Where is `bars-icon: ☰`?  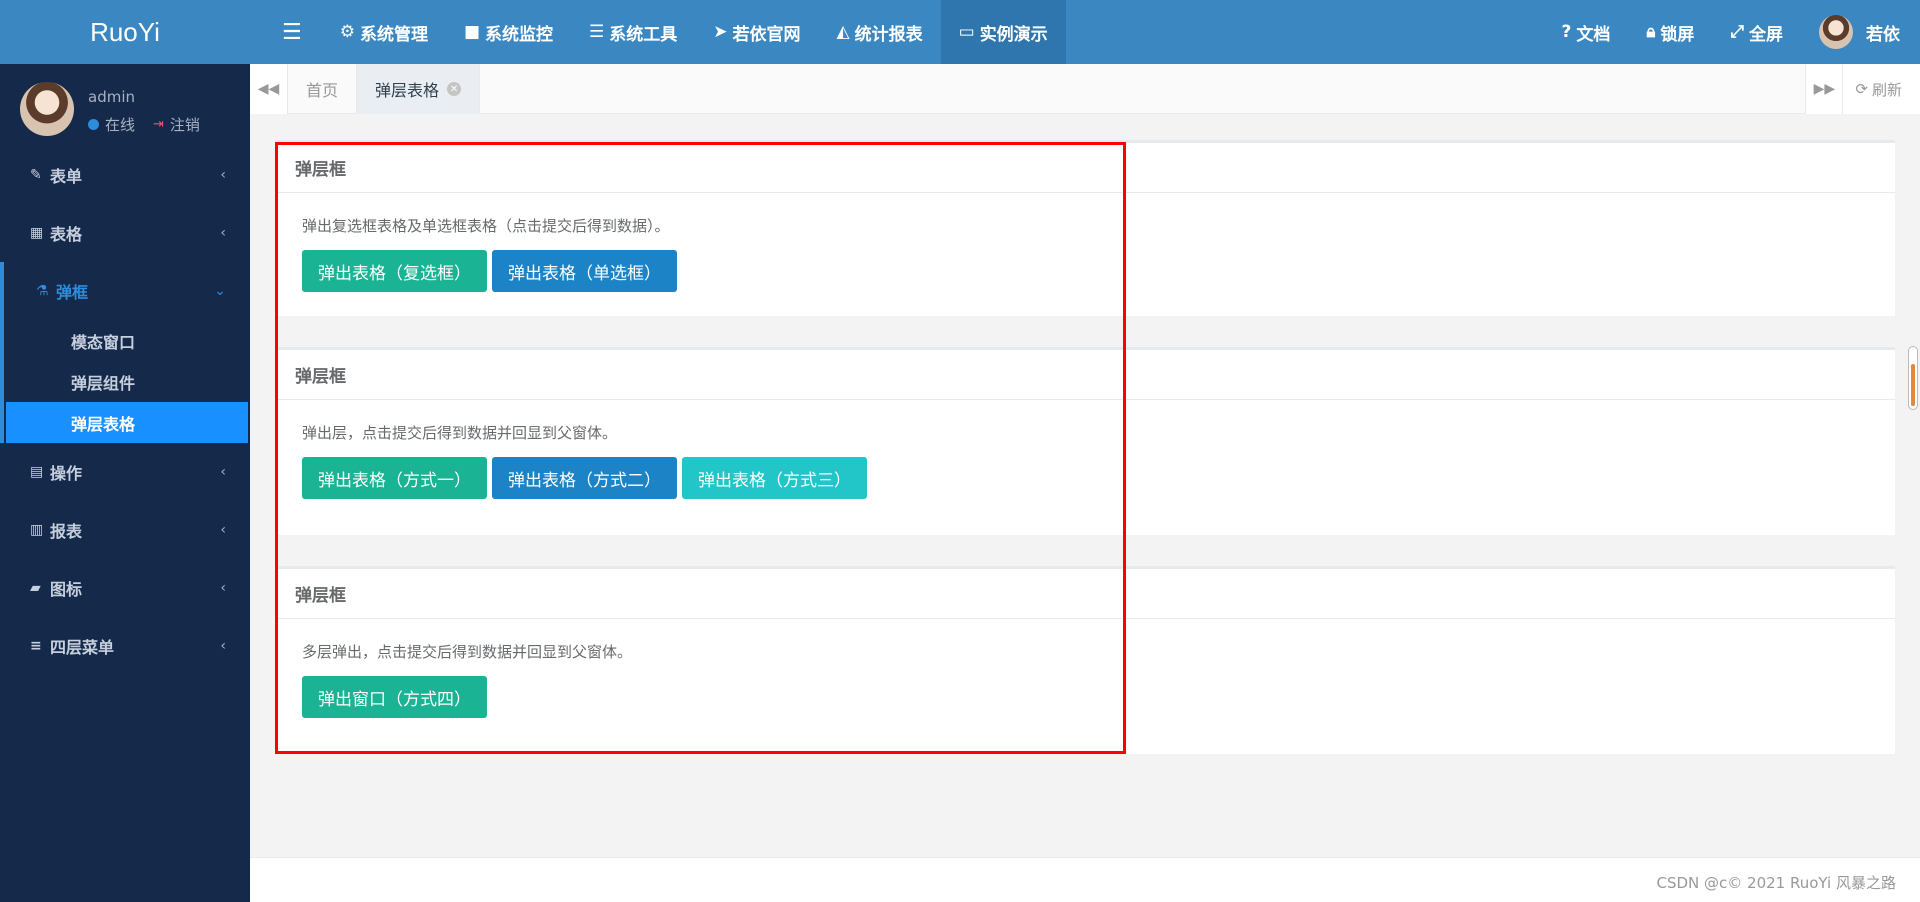
bars-icon: ☰ is located at coordinates (597, 32).